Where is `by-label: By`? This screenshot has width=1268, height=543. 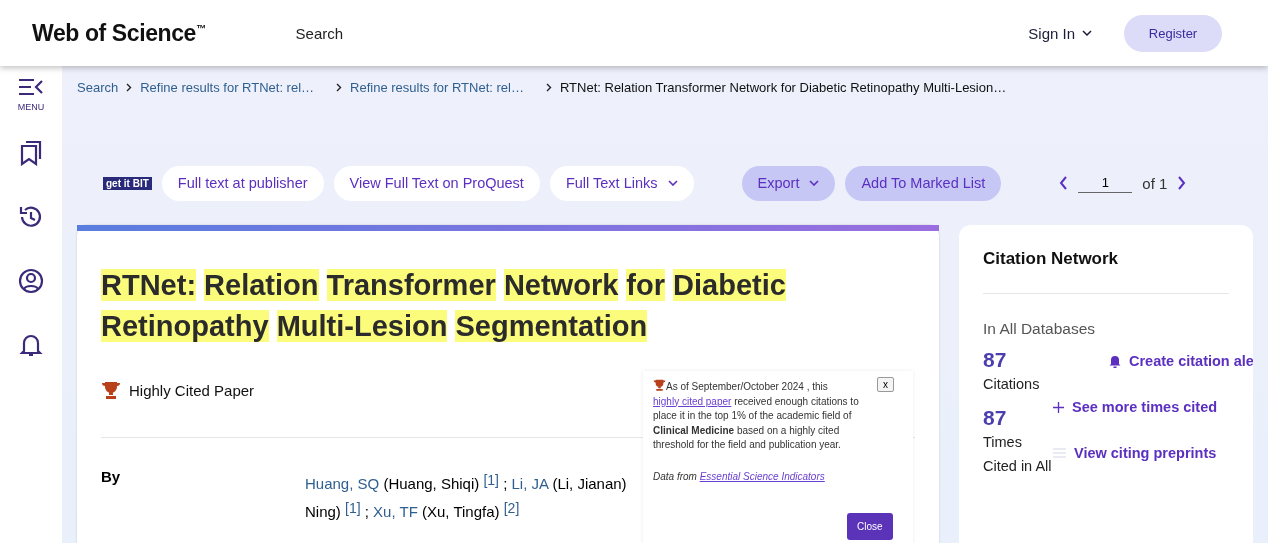
by-label: By is located at coordinates (111, 477).